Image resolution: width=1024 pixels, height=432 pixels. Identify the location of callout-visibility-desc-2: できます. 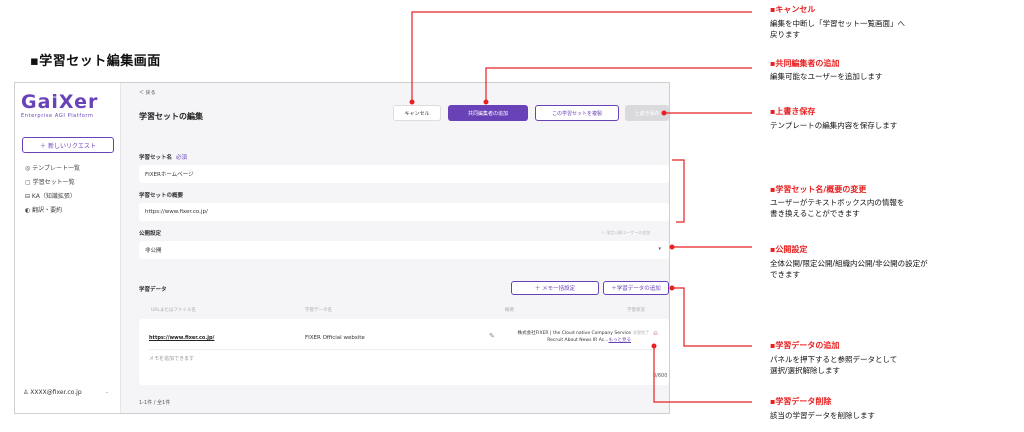
(785, 274).